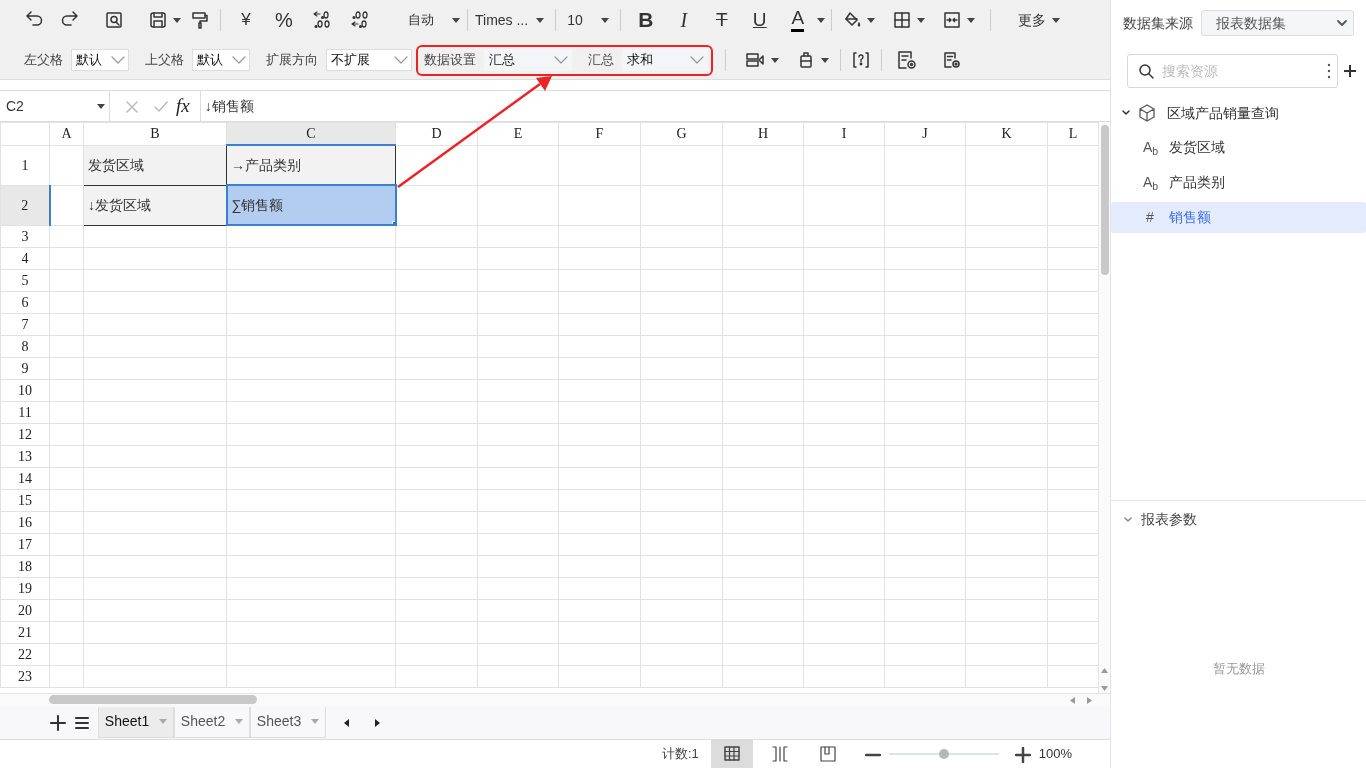 This screenshot has height=768, width=1366. What do you see at coordinates (25, 412) in the screenshot?
I see `row-header: 11` at bounding box center [25, 412].